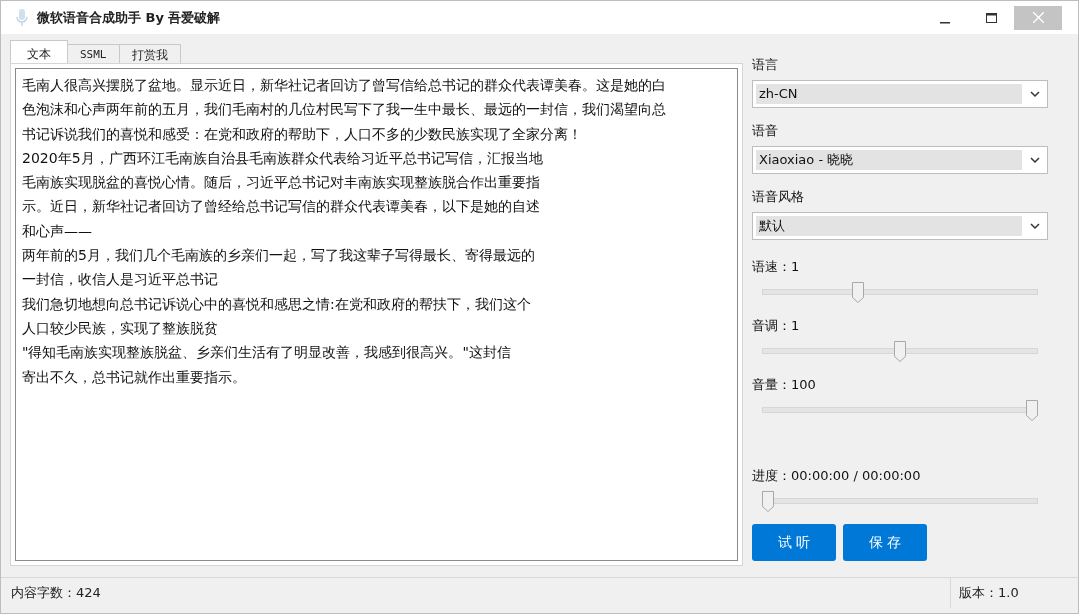 The width and height of the screenshot is (1079, 614). Describe the element at coordinates (776, 267) in the screenshot. I see `slider-label: 语速：1` at that location.